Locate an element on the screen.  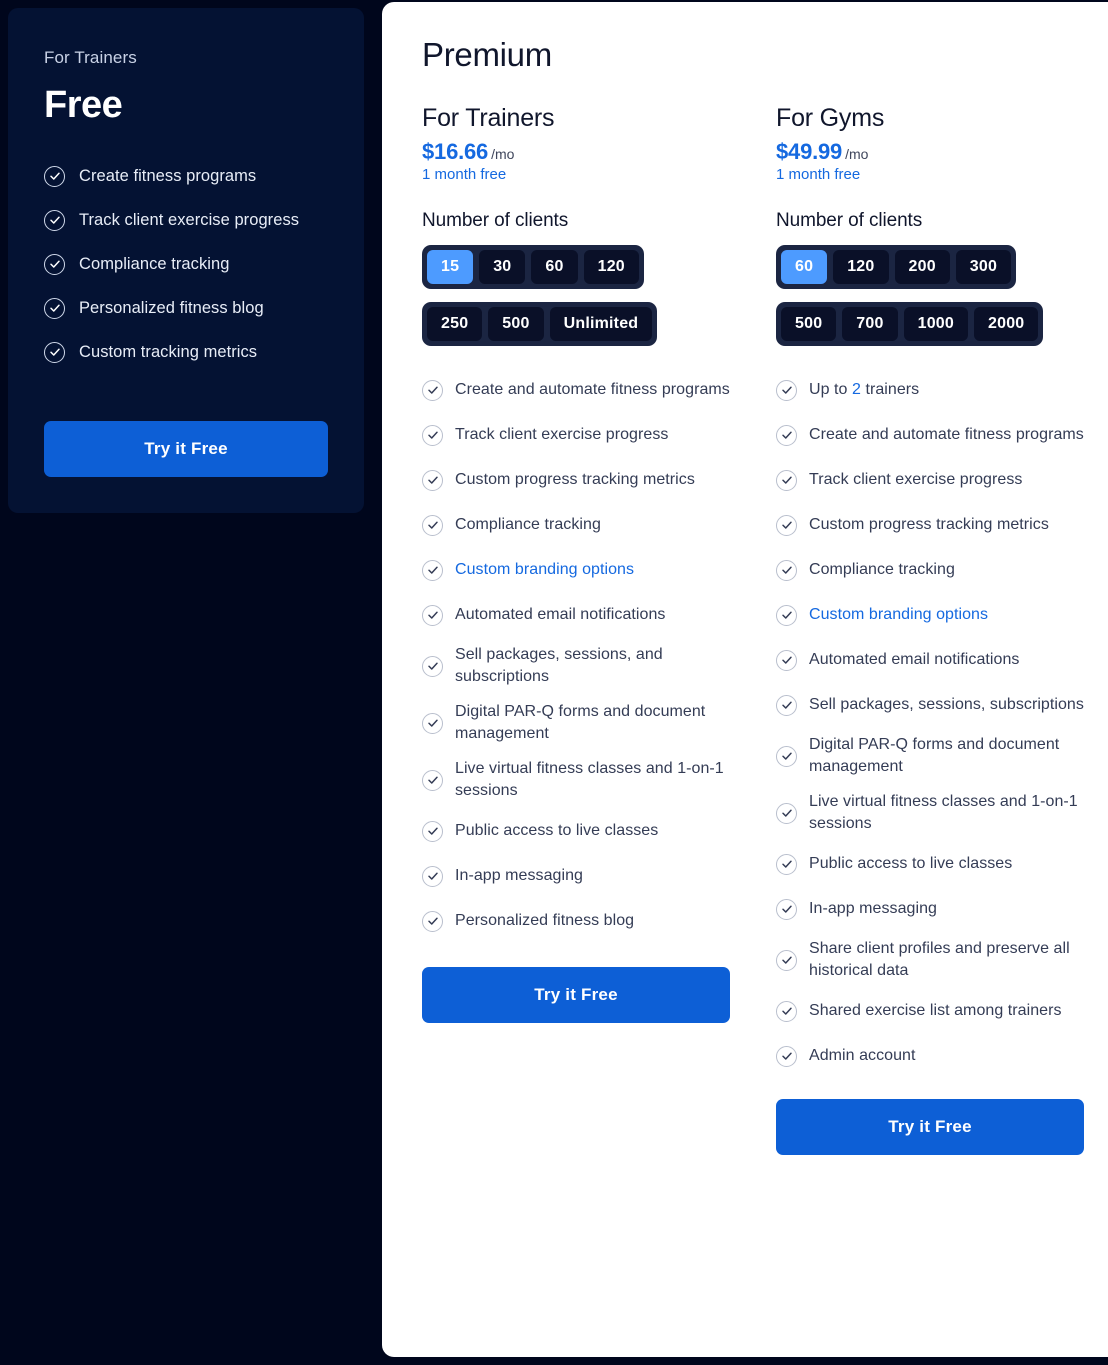
feature-item: Automated email notifications is located at coordinates (577, 615).